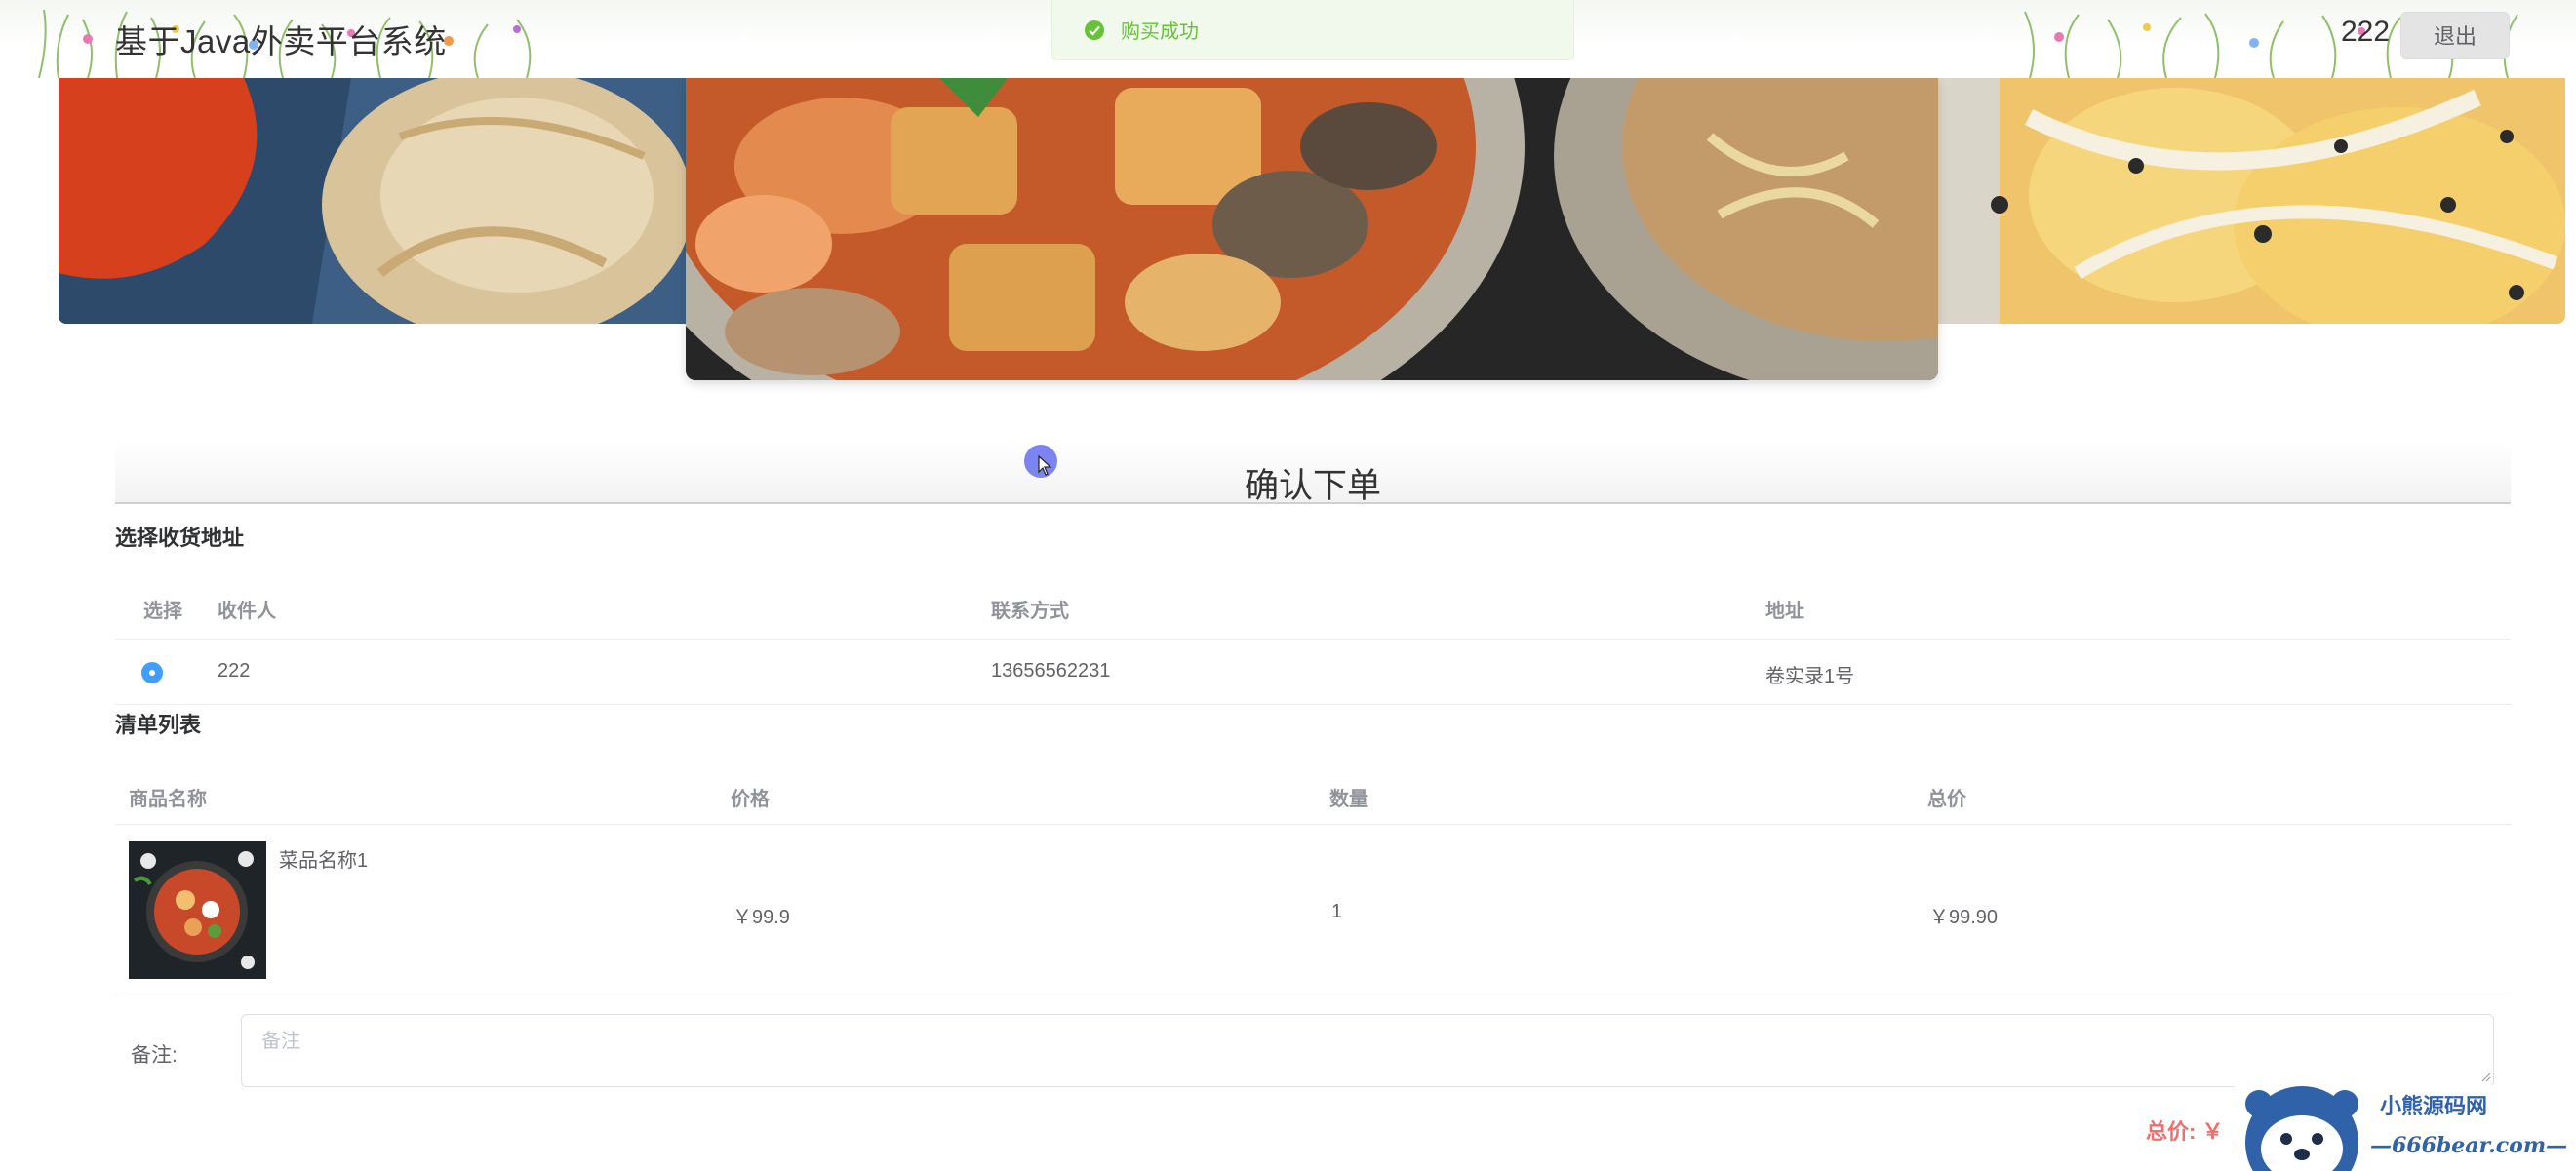 The image size is (2576, 1171). I want to click on carousel-slide-active, so click(1312, 229).